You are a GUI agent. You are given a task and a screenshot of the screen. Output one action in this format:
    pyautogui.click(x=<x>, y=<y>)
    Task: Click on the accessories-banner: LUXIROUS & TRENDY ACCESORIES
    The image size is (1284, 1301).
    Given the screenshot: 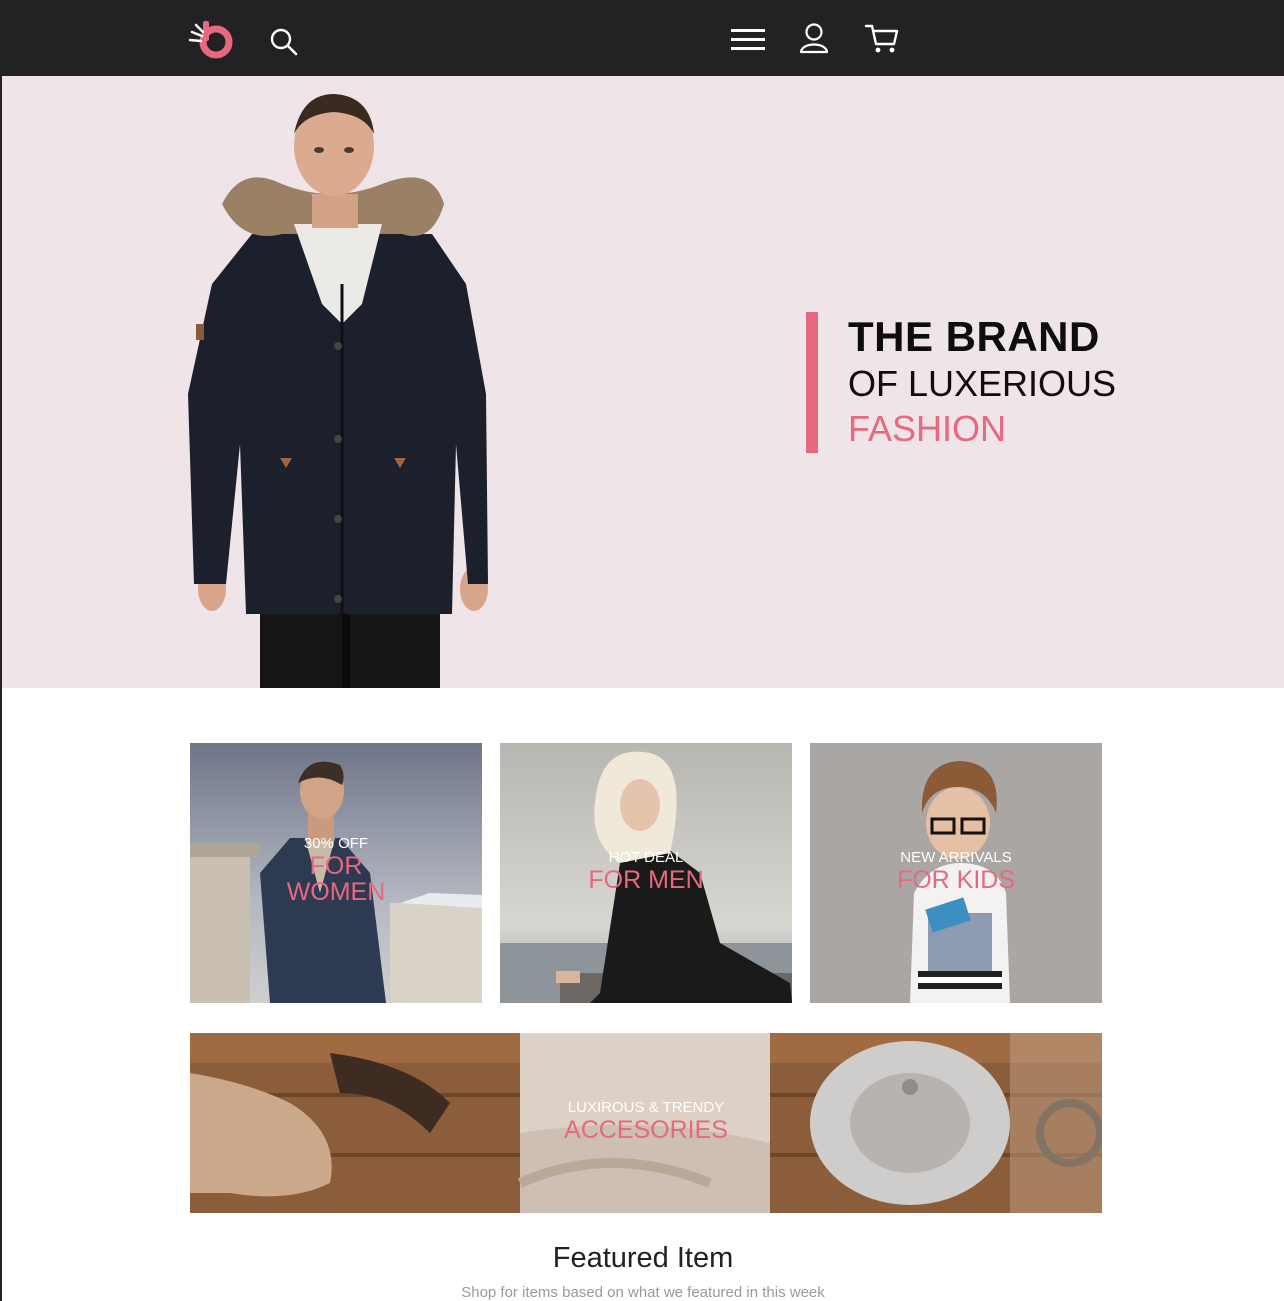 What is the action you would take?
    pyautogui.click(x=646, y=1123)
    